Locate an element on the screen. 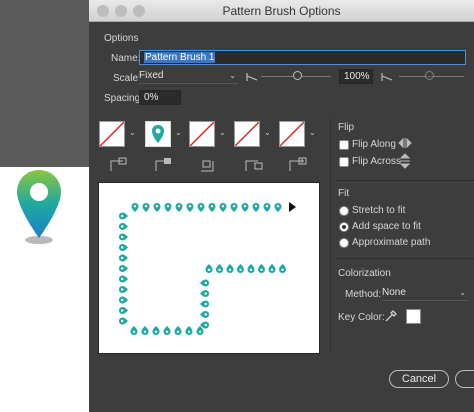 The width and height of the screenshot is (474, 412). scale-value: Fixed is located at coordinates (151, 75).